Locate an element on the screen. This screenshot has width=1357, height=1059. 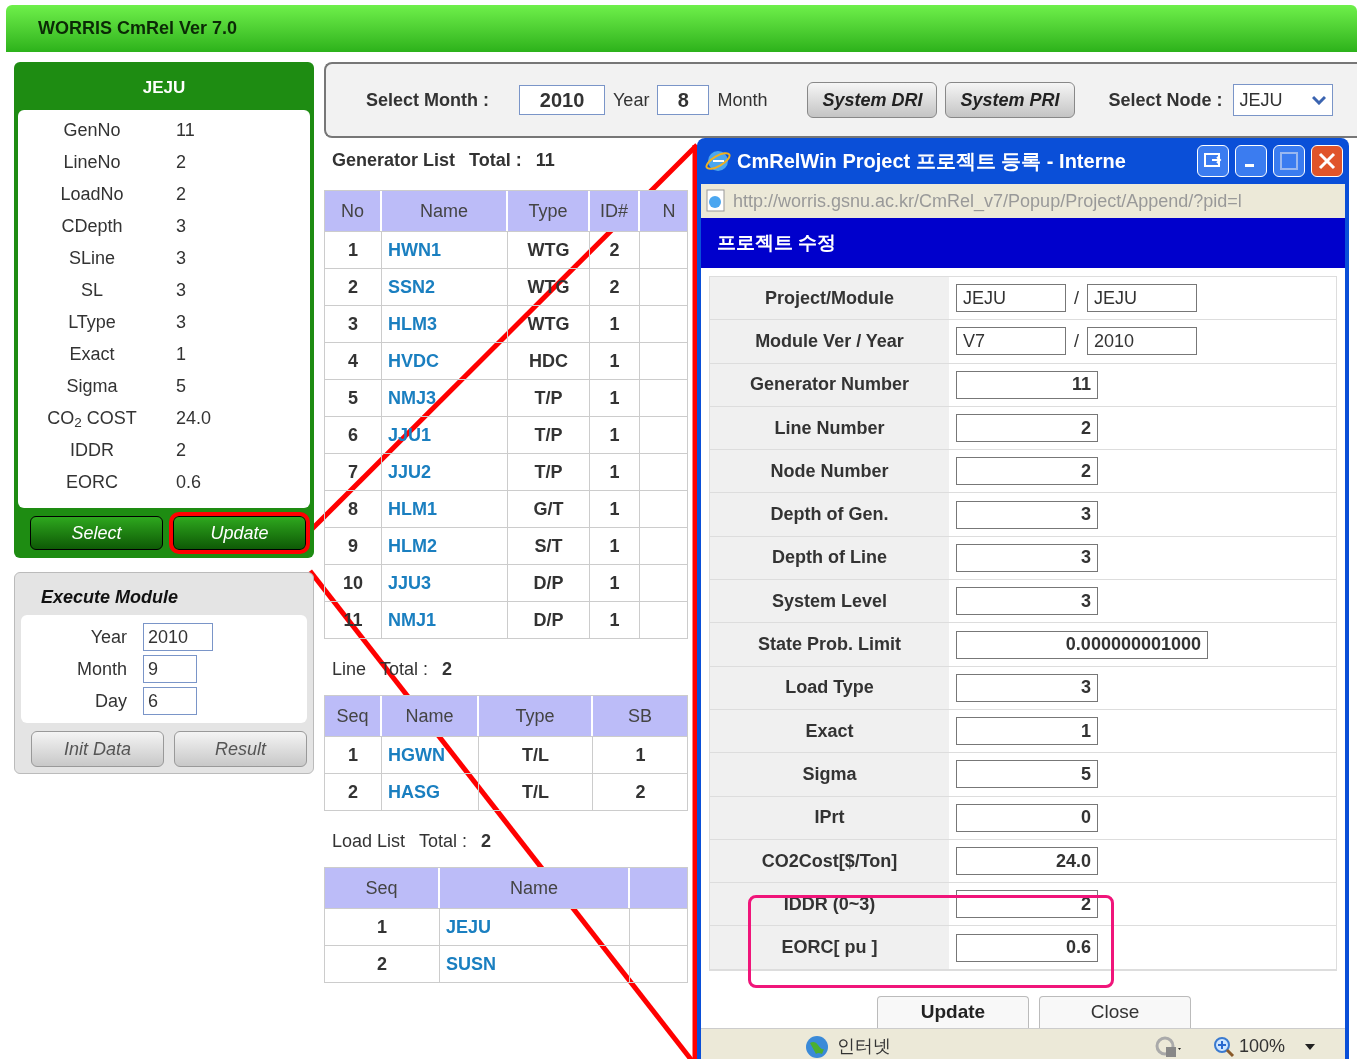
system-button: System PRI is located at coordinates (1010, 100).